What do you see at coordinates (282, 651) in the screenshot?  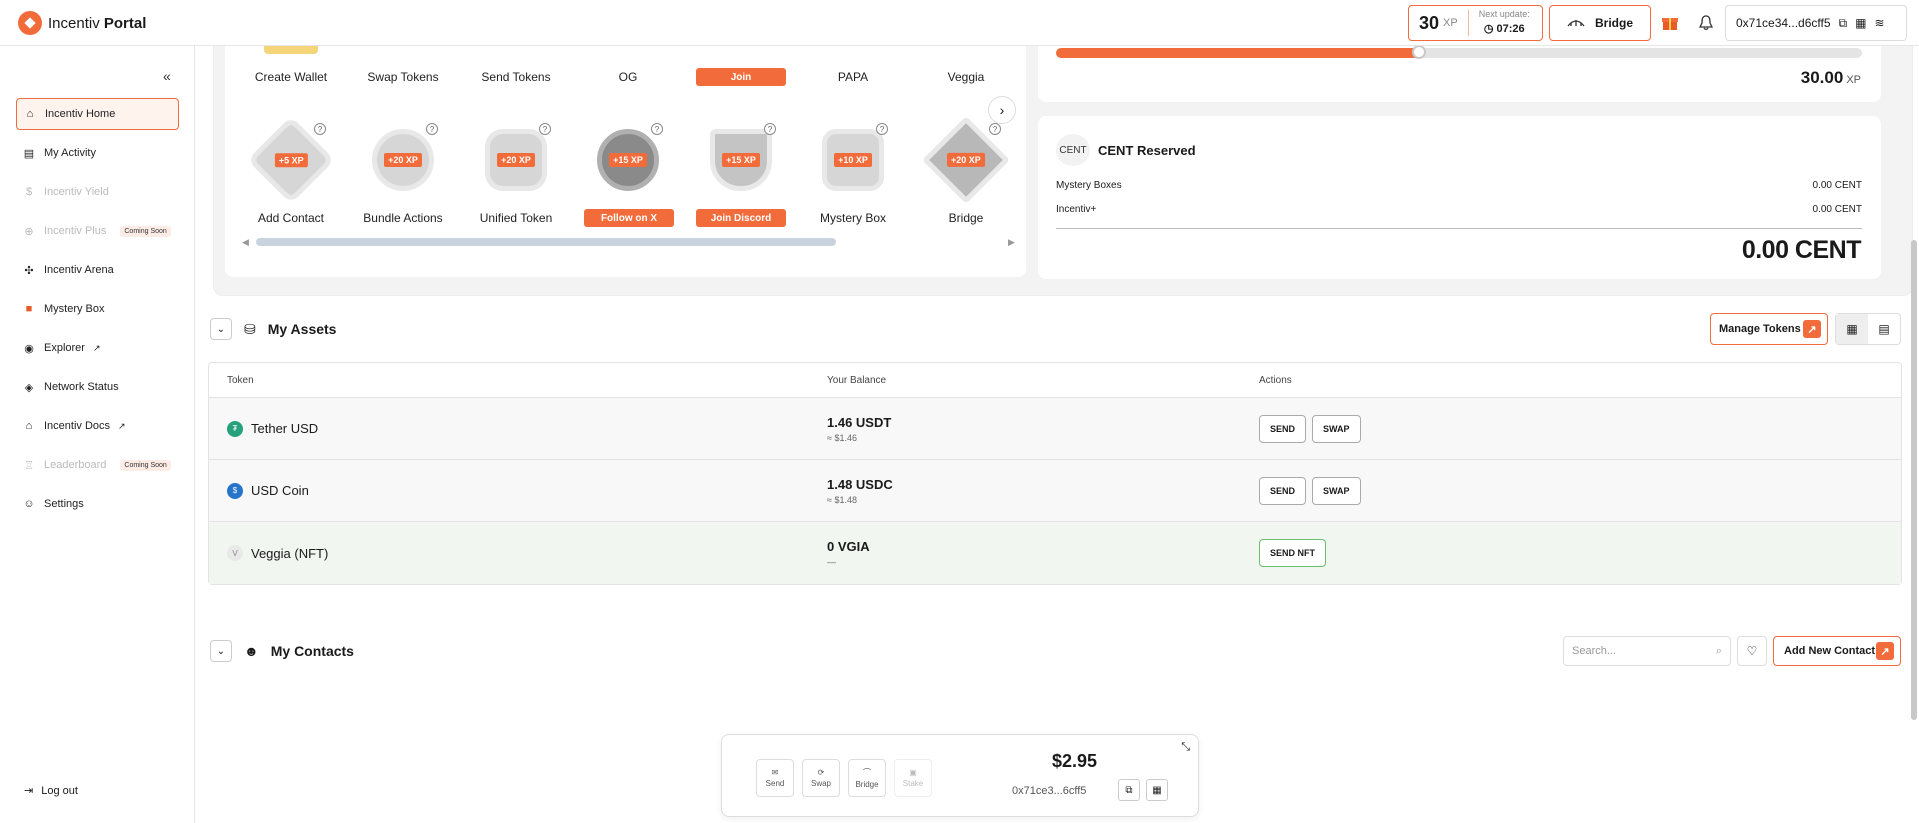 I see `contacts-header: ⌄ ☻ My Contacts` at bounding box center [282, 651].